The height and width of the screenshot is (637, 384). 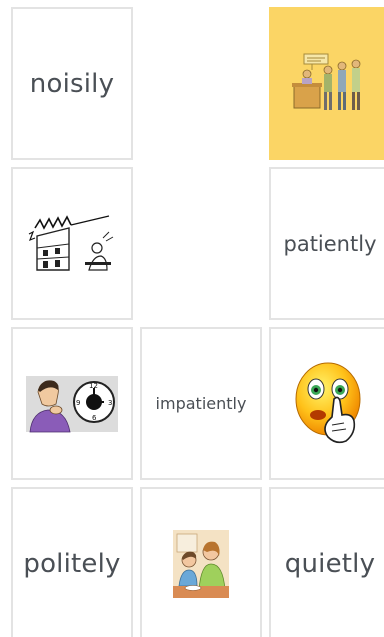 I want to click on svg-text: 12, so click(x=93, y=386).